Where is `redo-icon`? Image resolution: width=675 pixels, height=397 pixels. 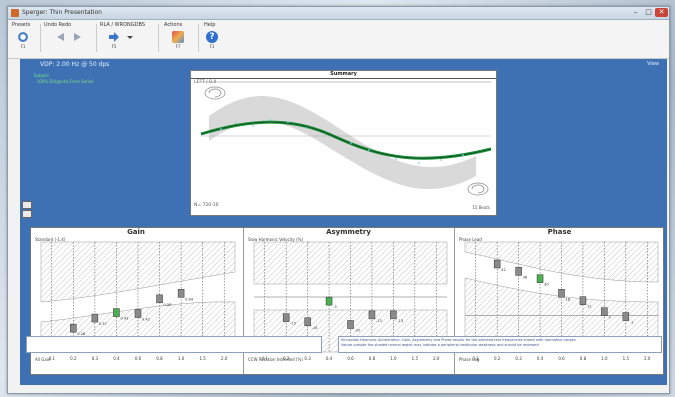 redo-icon is located at coordinates (78, 37).